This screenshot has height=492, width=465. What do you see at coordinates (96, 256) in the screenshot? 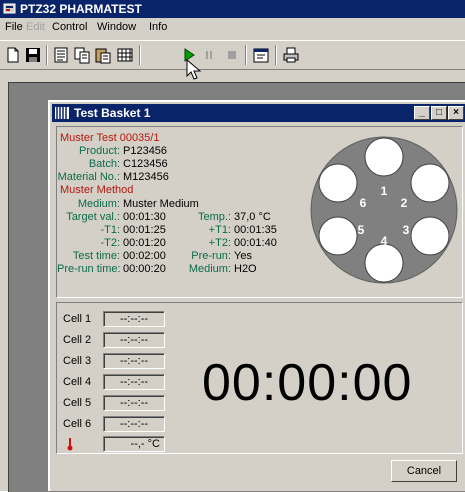
I see `testtime-label: Test time:` at bounding box center [96, 256].